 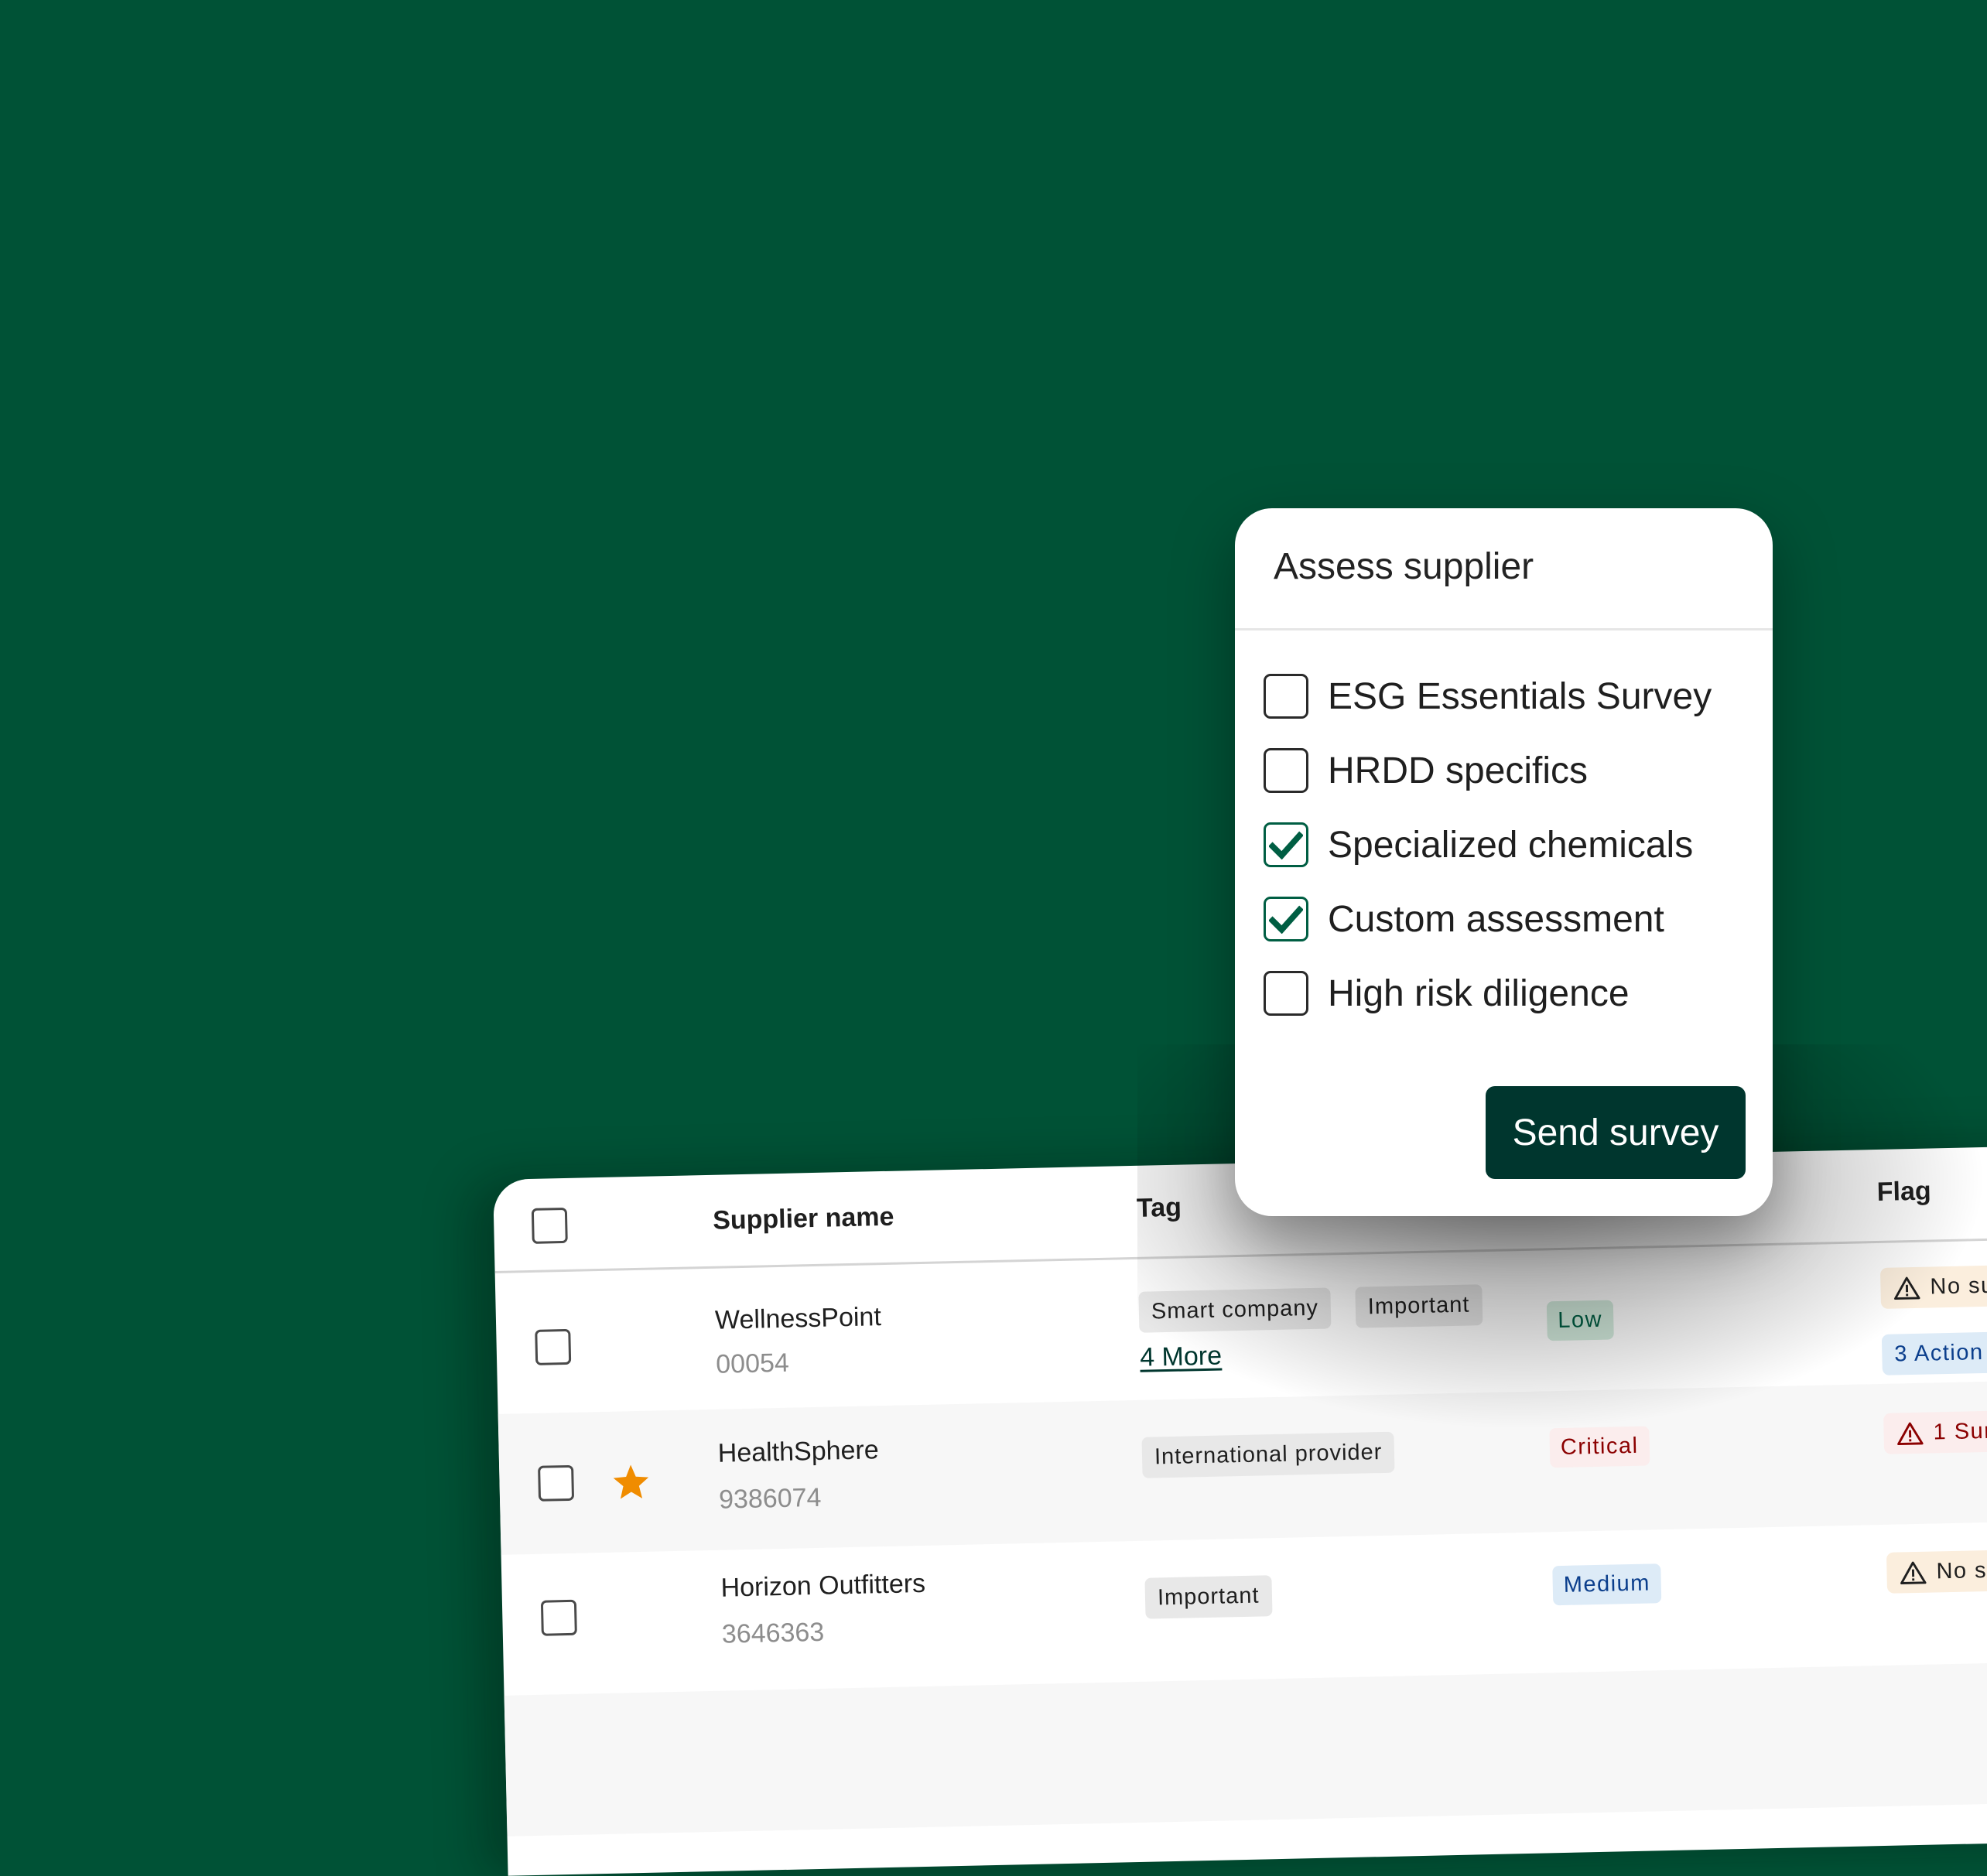 What do you see at coordinates (752, 1363) in the screenshot?
I see `supplier-id: 00054` at bounding box center [752, 1363].